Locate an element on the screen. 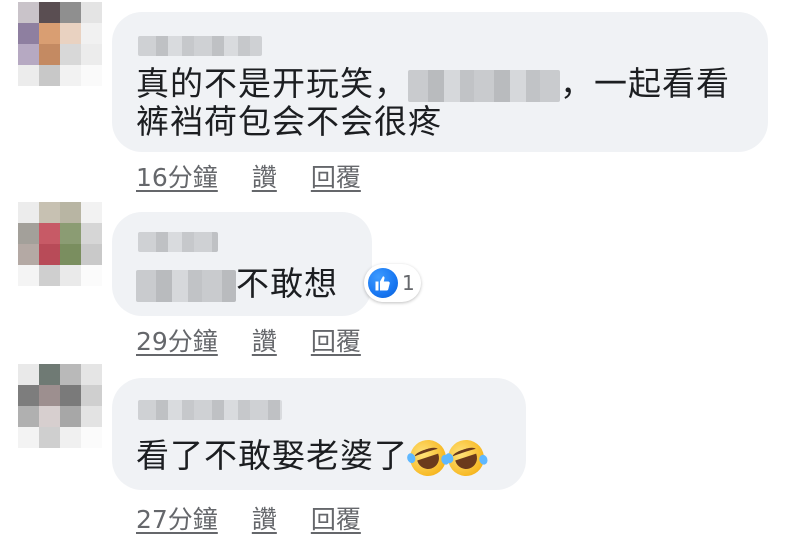 The height and width of the screenshot is (541, 800). timestamp-link: 29分鐘 is located at coordinates (177, 340).